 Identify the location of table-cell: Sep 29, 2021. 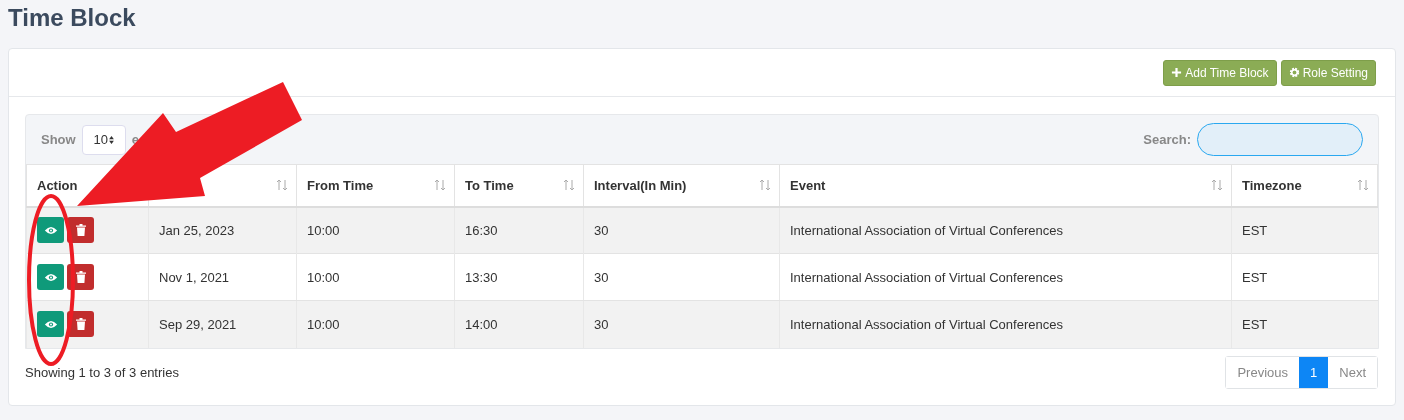
(198, 324).